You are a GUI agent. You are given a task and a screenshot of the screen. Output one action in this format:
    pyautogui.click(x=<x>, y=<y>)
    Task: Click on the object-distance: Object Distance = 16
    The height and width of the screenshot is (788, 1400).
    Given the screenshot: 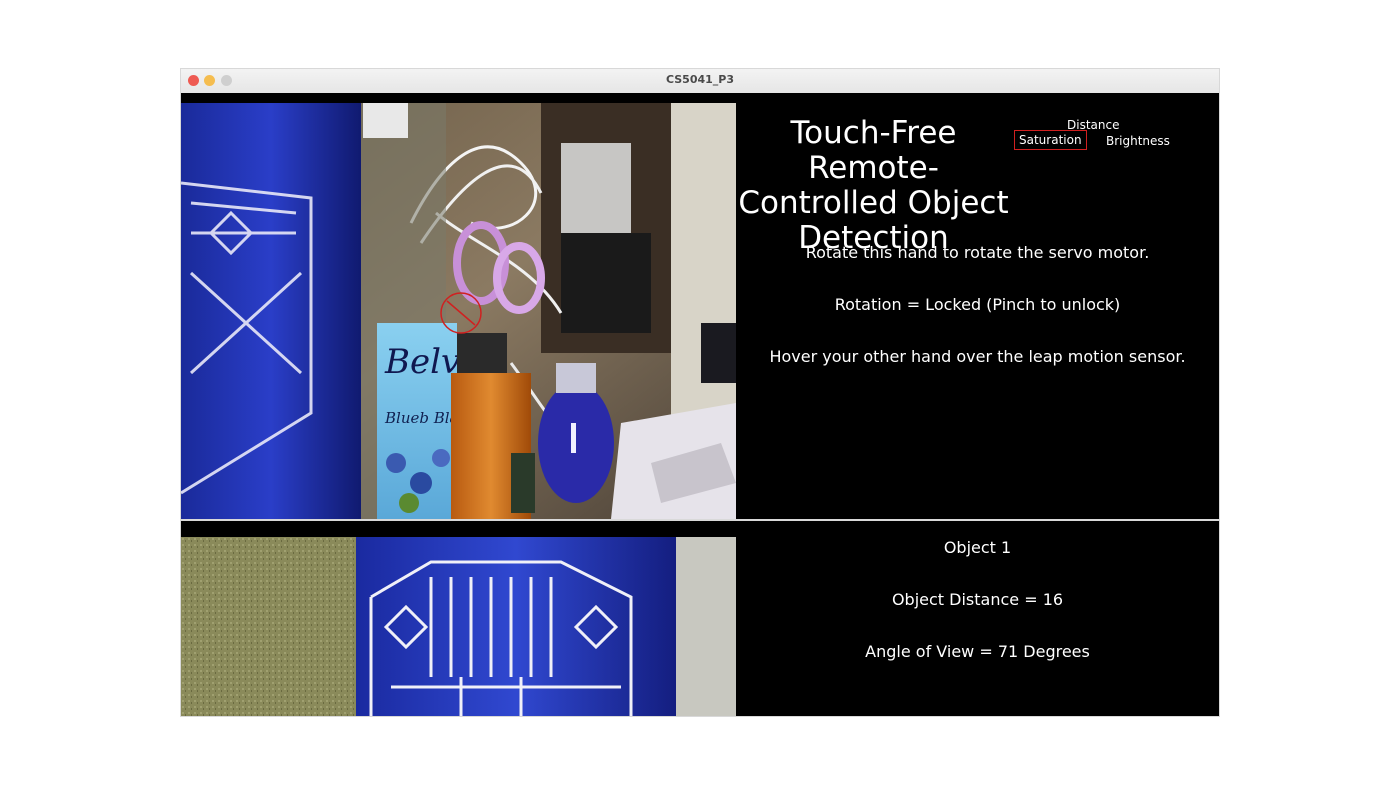 What is the action you would take?
    pyautogui.click(x=977, y=599)
    